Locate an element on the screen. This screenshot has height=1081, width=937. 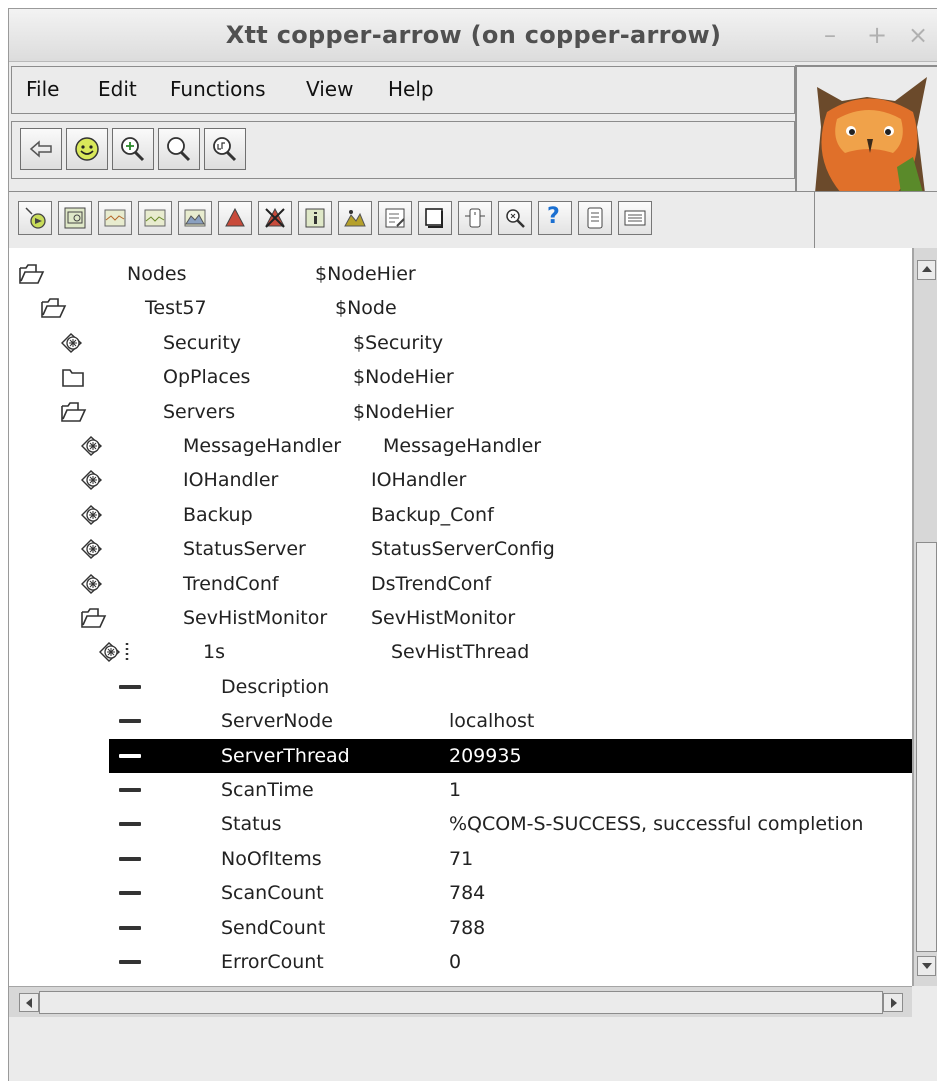
attribute-value: %QCOM-S-SUCCESS, successful completion is located at coordinates (656, 824).